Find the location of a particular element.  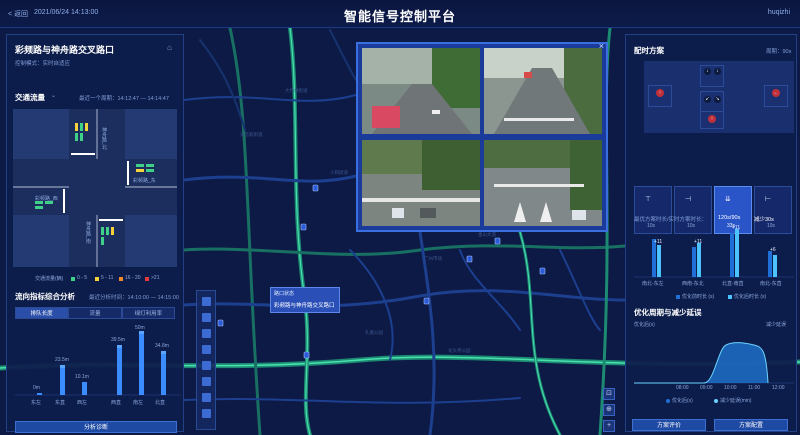

bar-value: 50m is located at coordinates (140, 328).